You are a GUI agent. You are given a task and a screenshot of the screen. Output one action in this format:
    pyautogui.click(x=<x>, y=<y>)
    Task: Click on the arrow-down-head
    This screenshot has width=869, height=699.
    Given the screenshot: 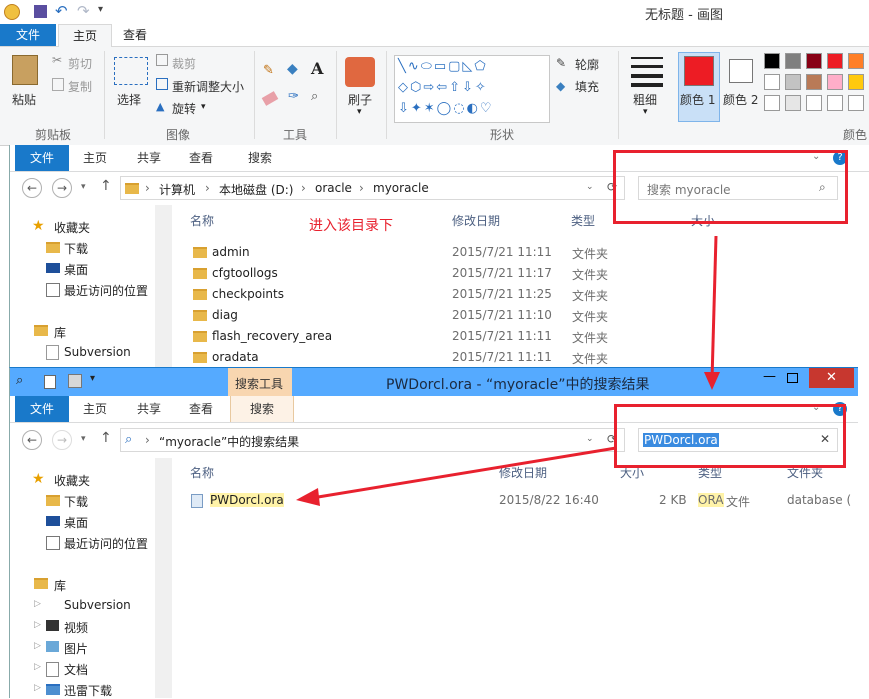 What is the action you would take?
    pyautogui.click(x=712, y=381)
    